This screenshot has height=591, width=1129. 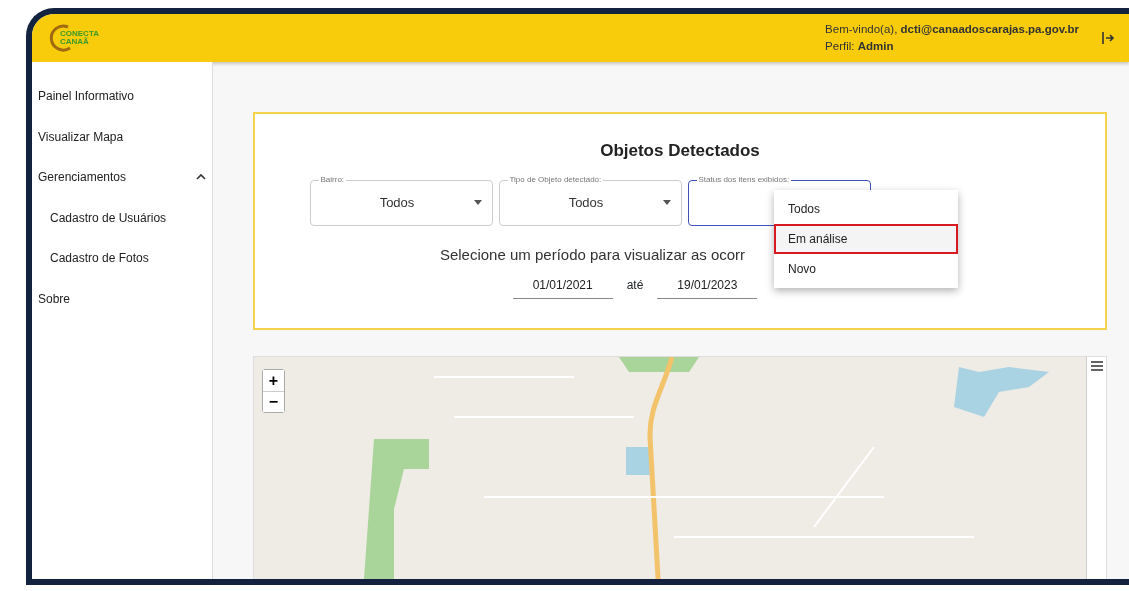 What do you see at coordinates (989, 28) in the screenshot?
I see `user-email: dcti@canaadoscarajas.pa.gov.br` at bounding box center [989, 28].